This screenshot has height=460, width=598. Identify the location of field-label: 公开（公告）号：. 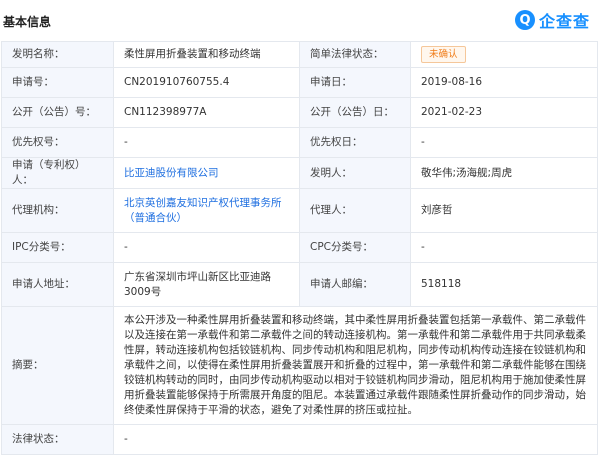
(57, 112).